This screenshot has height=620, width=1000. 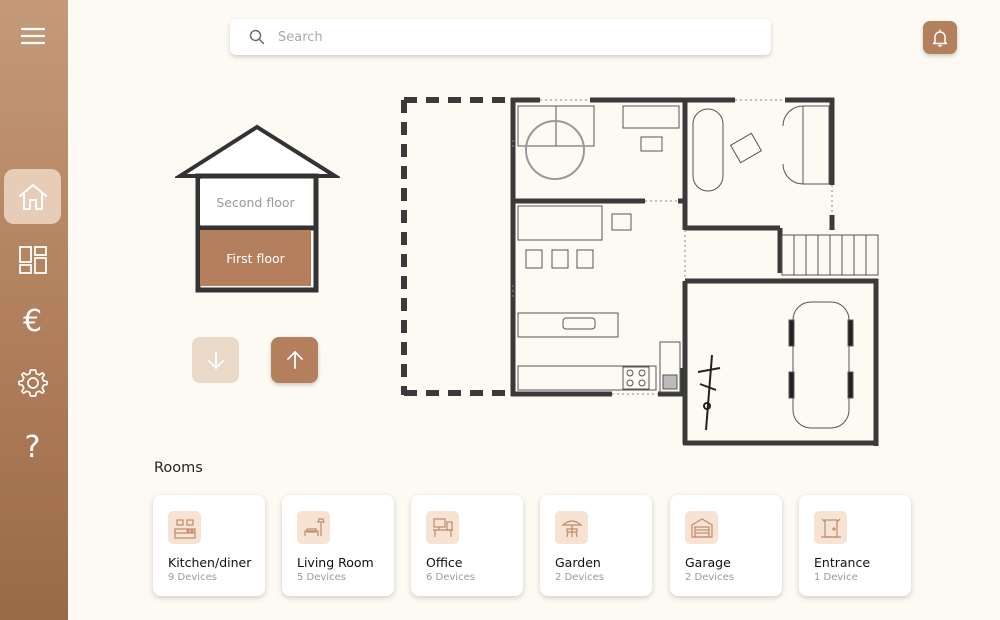 What do you see at coordinates (454, 246) in the screenshot?
I see `garden-outline` at bounding box center [454, 246].